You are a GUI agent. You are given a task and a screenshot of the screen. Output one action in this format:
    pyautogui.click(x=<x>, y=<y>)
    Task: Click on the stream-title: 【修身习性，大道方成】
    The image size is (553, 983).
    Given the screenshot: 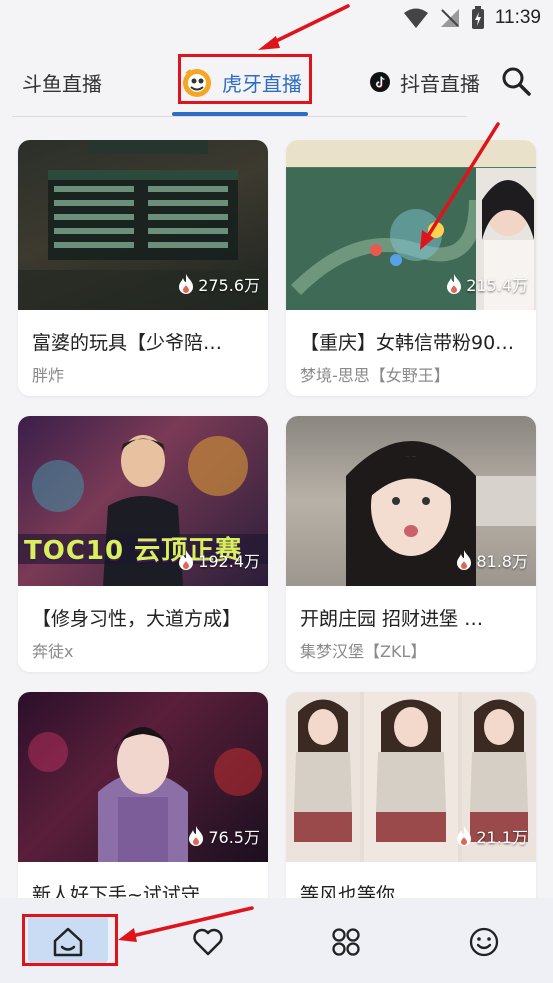 What is the action you would take?
    pyautogui.click(x=137, y=619)
    